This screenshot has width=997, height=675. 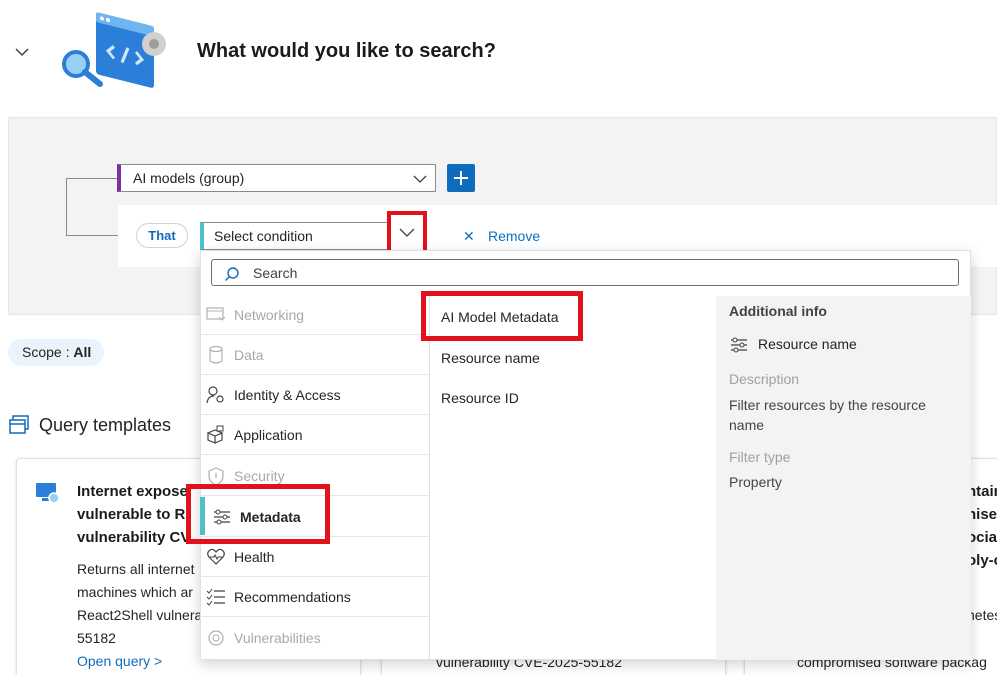 I want to click on plus-icon, so click(x=461, y=178).